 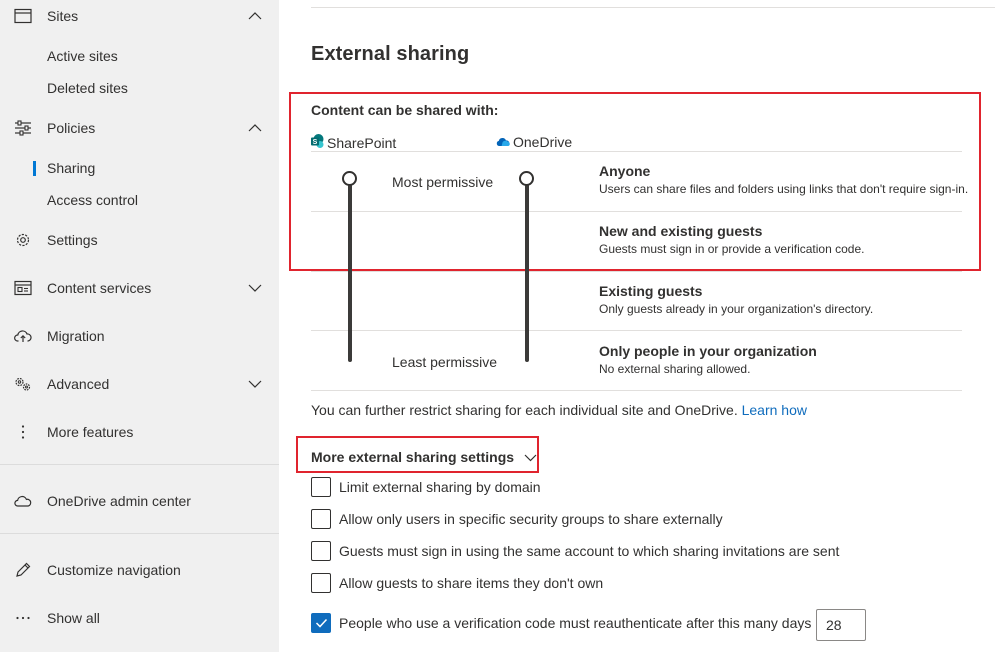 I want to click on nav-onedrive-admin-center: OneDrive admin center, so click(x=139, y=501).